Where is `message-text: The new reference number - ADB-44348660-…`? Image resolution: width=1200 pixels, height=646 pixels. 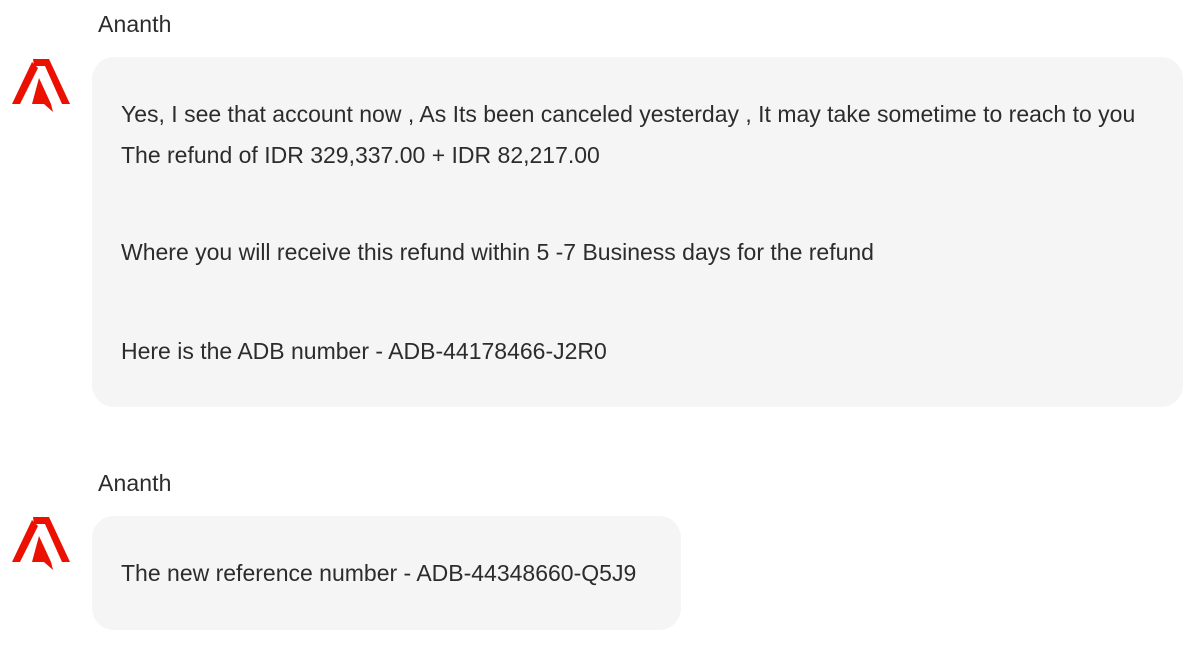
message-text: The new reference number - ADB-44348660-… is located at coordinates (379, 573).